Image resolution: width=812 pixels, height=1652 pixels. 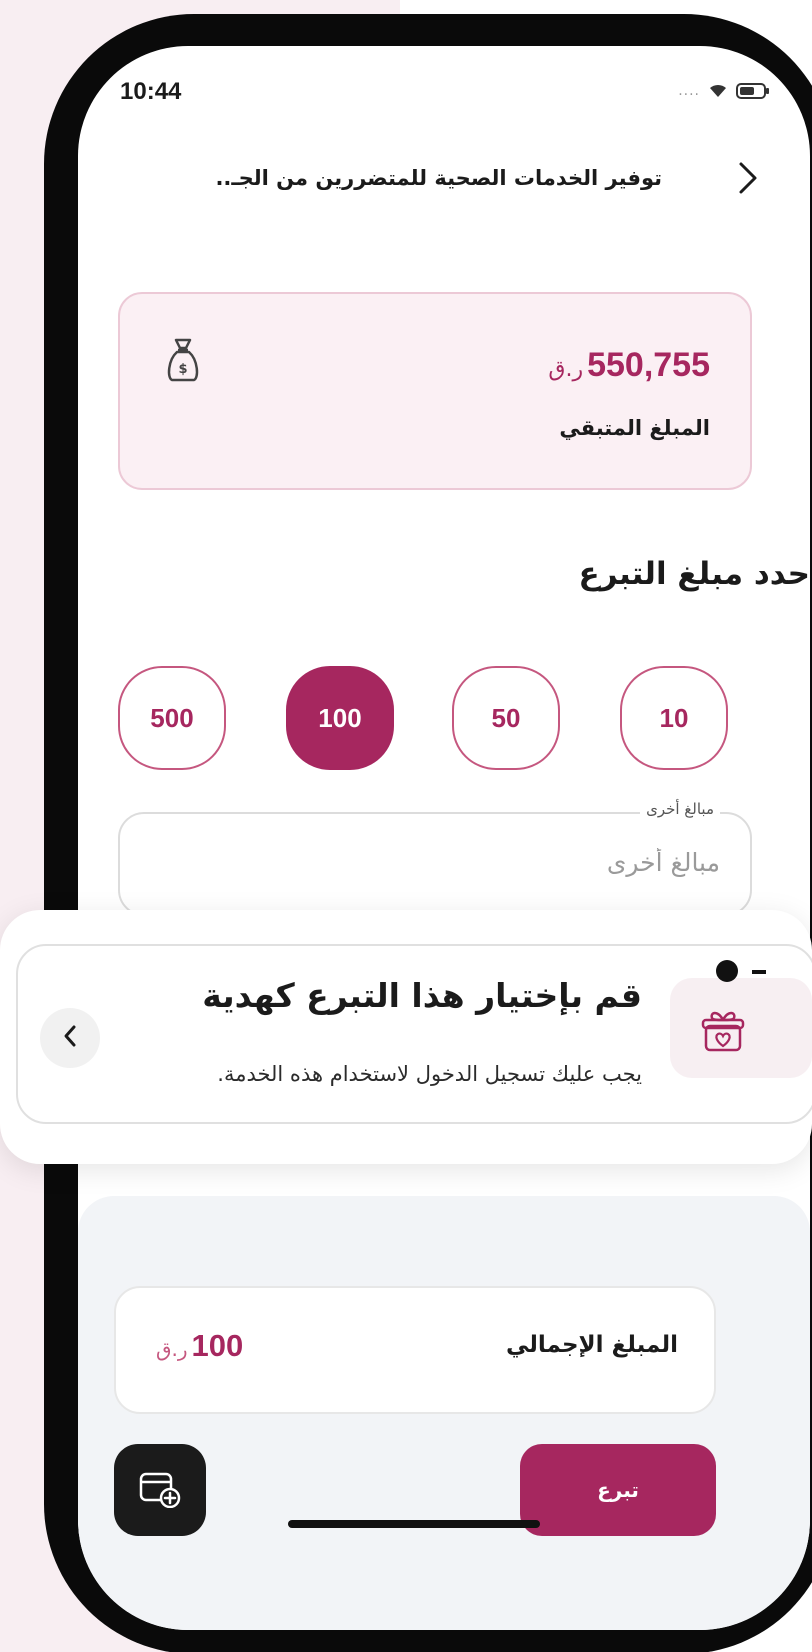 I want to click on page-dot-indicator, so click(x=727, y=971).